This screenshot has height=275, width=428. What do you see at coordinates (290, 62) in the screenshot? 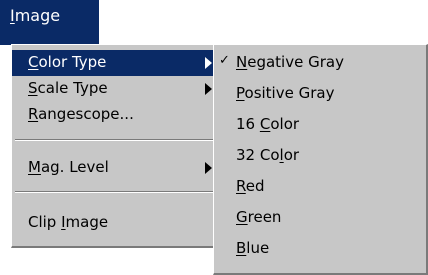
I see `submenu-item-label: Negative Gray` at bounding box center [290, 62].